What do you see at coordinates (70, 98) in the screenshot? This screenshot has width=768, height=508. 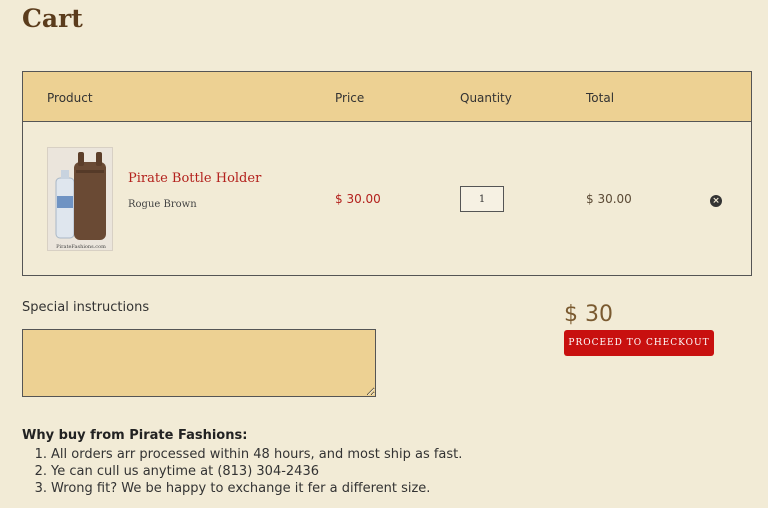 I see `column-header-product: Product` at bounding box center [70, 98].